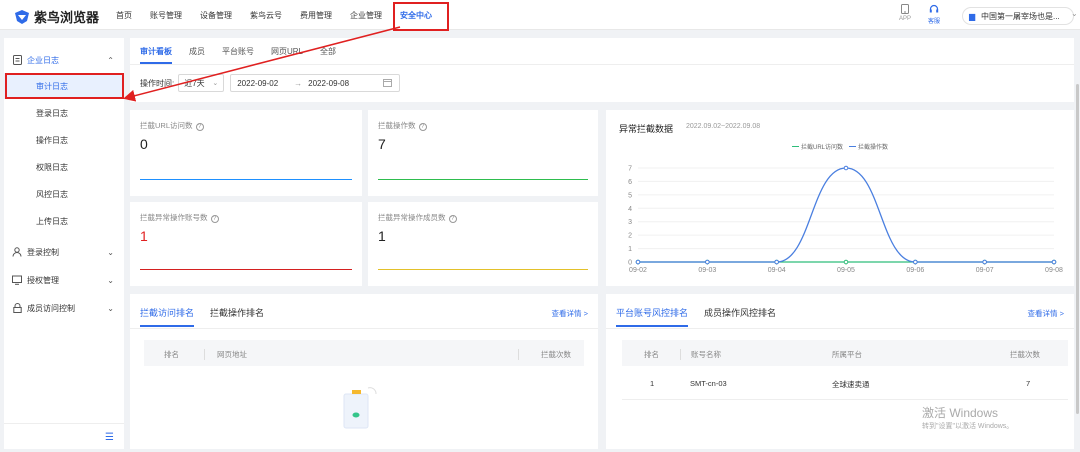  I want to click on annotation-arrow, so click(262, 64).